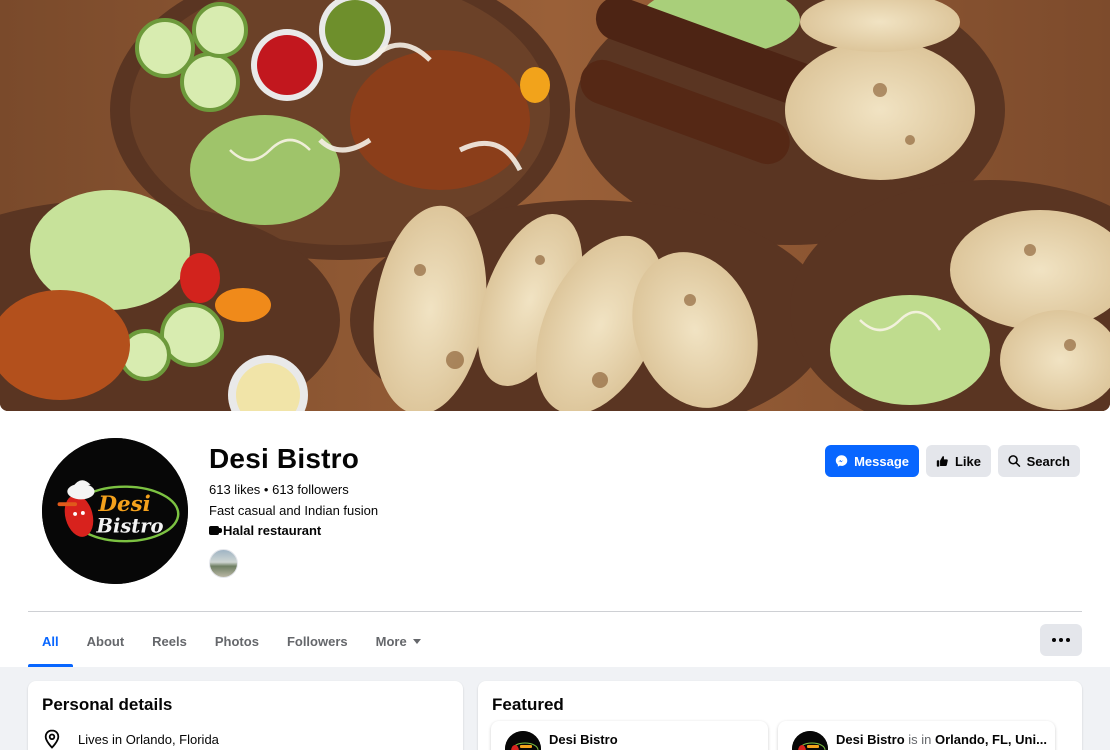 The width and height of the screenshot is (1110, 750). I want to click on profile-picture: Desi Bistro, so click(115, 511).